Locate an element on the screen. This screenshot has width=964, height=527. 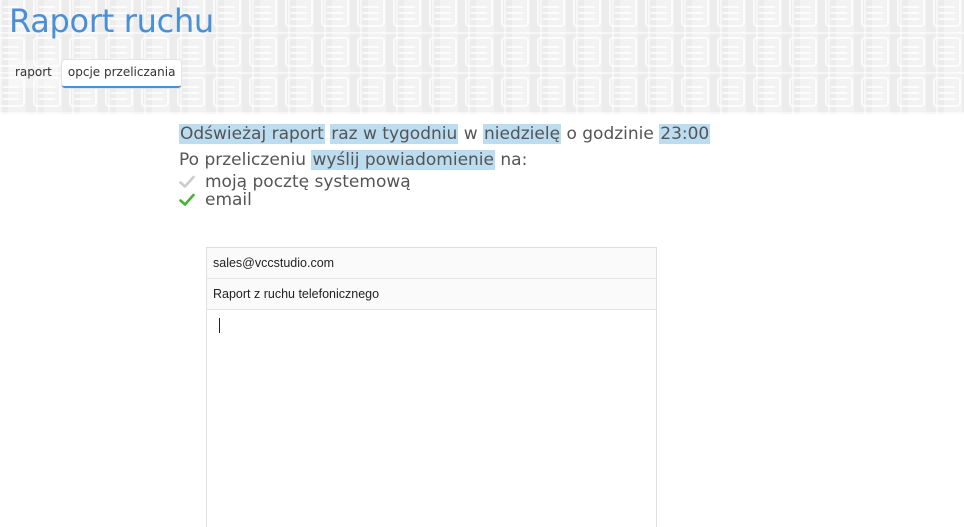
option-label: moją pocztę systemową is located at coordinates (308, 182).